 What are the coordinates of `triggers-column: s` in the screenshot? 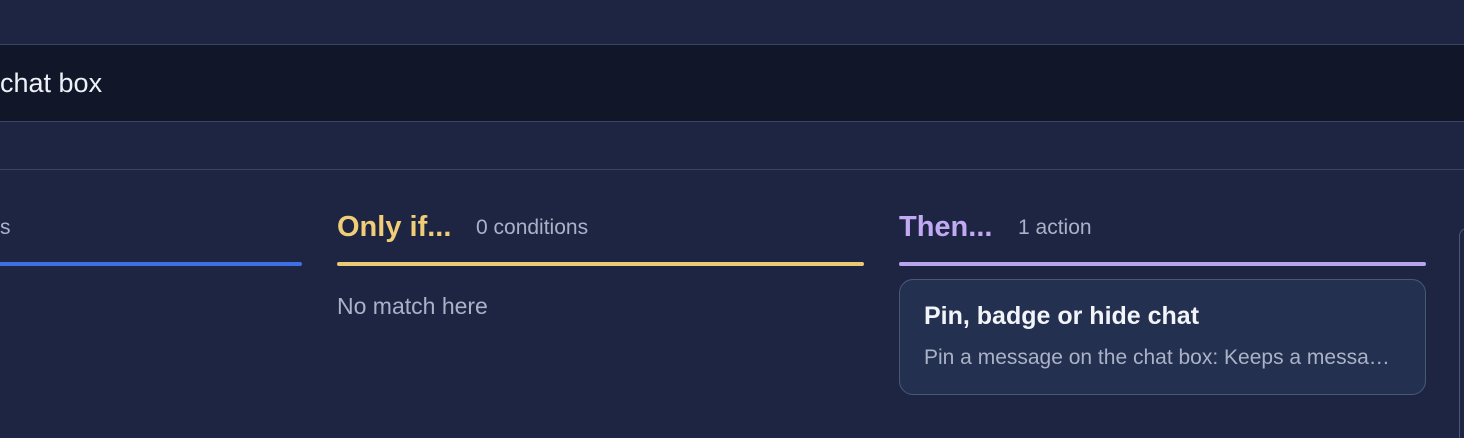 It's located at (151, 233).